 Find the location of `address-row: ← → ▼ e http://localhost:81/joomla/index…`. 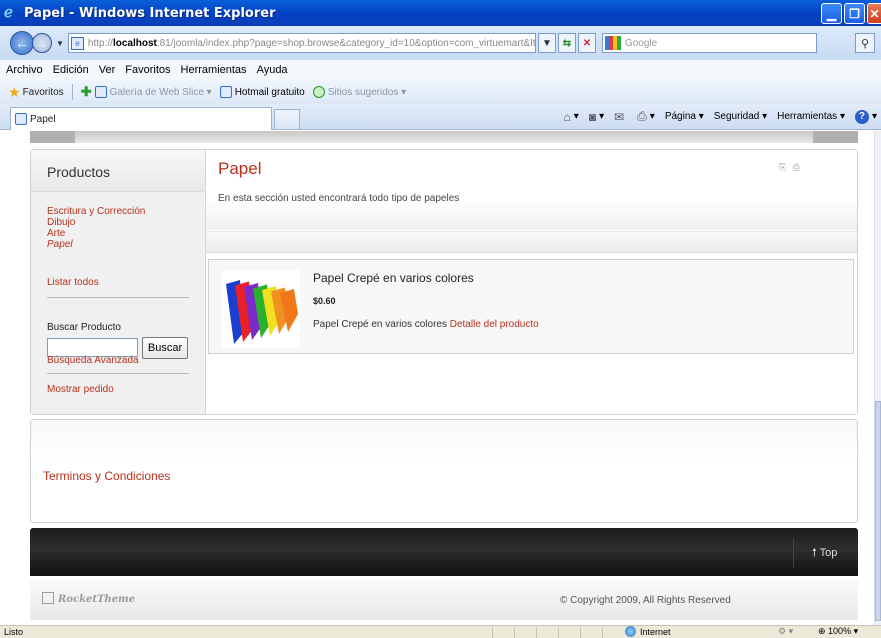

address-row: ← → ▼ e http://localhost:81/joomla/index… is located at coordinates (440, 43).